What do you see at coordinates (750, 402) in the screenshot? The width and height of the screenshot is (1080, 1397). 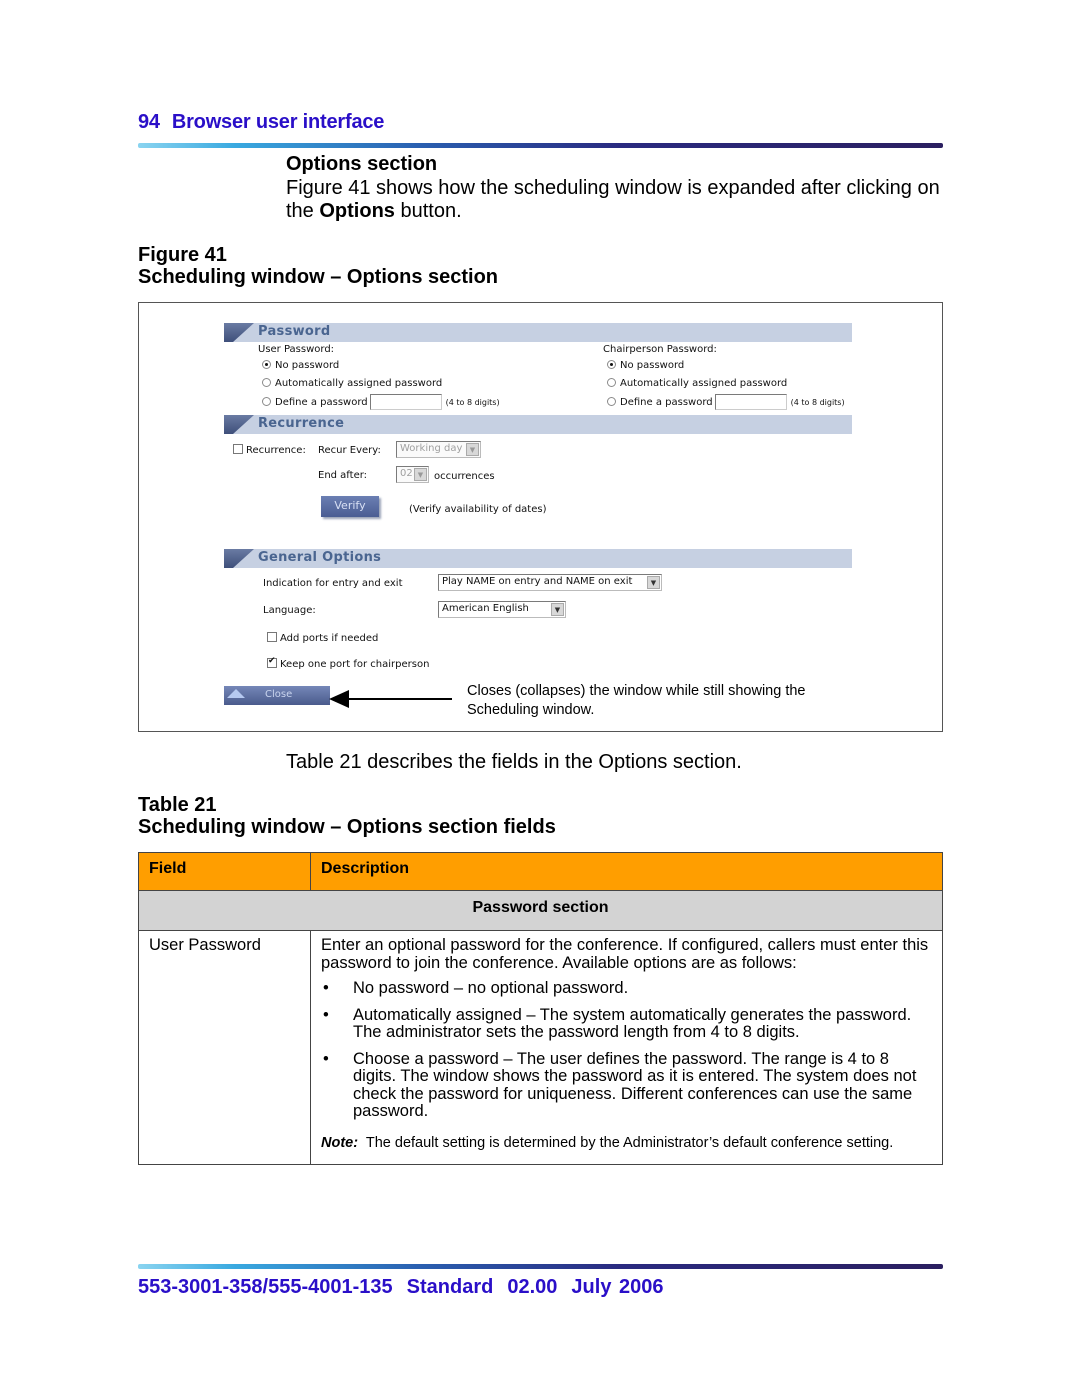 I see `chair-password-input` at bounding box center [750, 402].